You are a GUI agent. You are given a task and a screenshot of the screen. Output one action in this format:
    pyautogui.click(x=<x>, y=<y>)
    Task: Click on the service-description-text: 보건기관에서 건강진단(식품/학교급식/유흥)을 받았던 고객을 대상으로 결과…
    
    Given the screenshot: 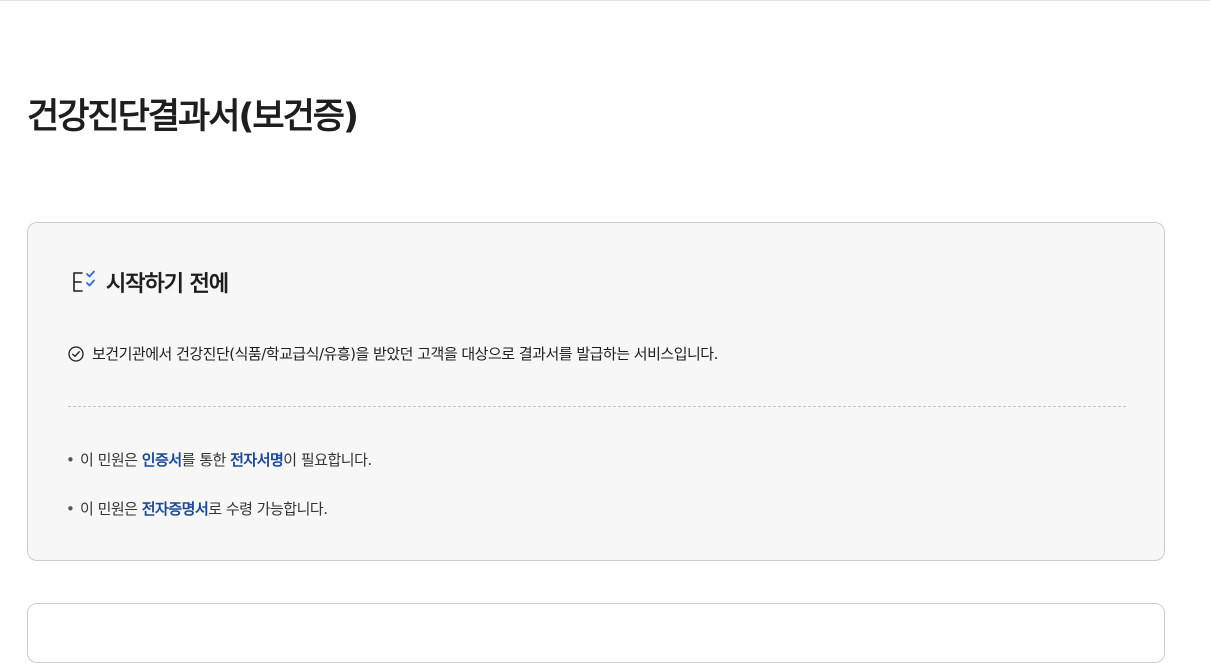 What is the action you would take?
    pyautogui.click(x=405, y=354)
    